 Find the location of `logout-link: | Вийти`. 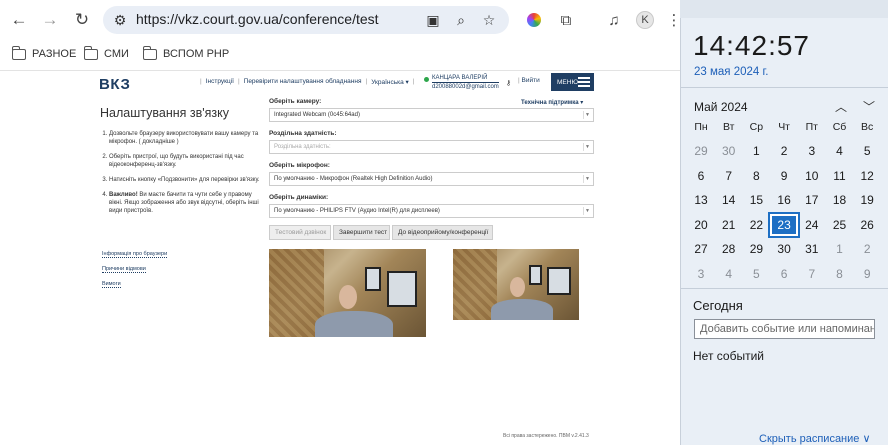

logout-link: | Вийти is located at coordinates (529, 80).